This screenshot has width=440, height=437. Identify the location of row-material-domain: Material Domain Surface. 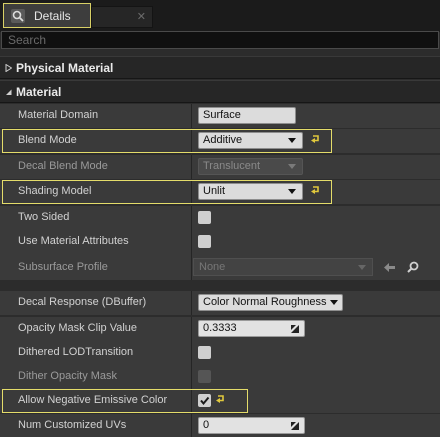
(220, 116).